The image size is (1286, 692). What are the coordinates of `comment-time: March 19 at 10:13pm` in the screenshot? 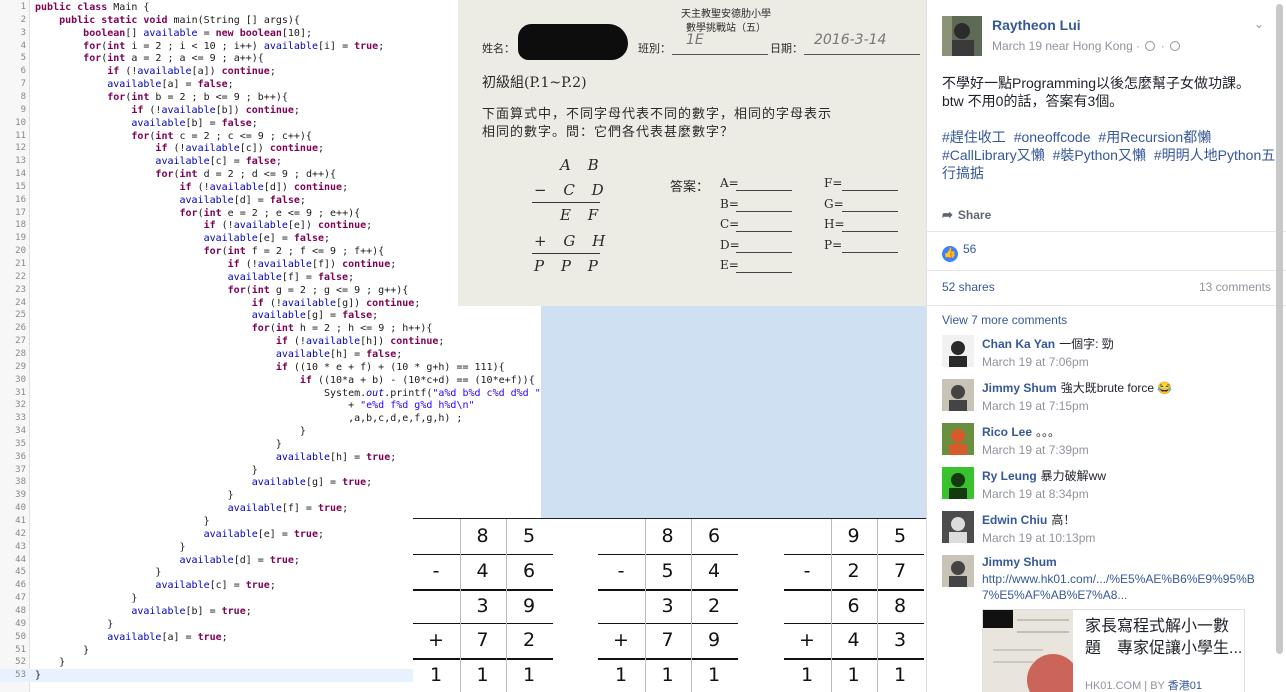 It's located at (1038, 538).